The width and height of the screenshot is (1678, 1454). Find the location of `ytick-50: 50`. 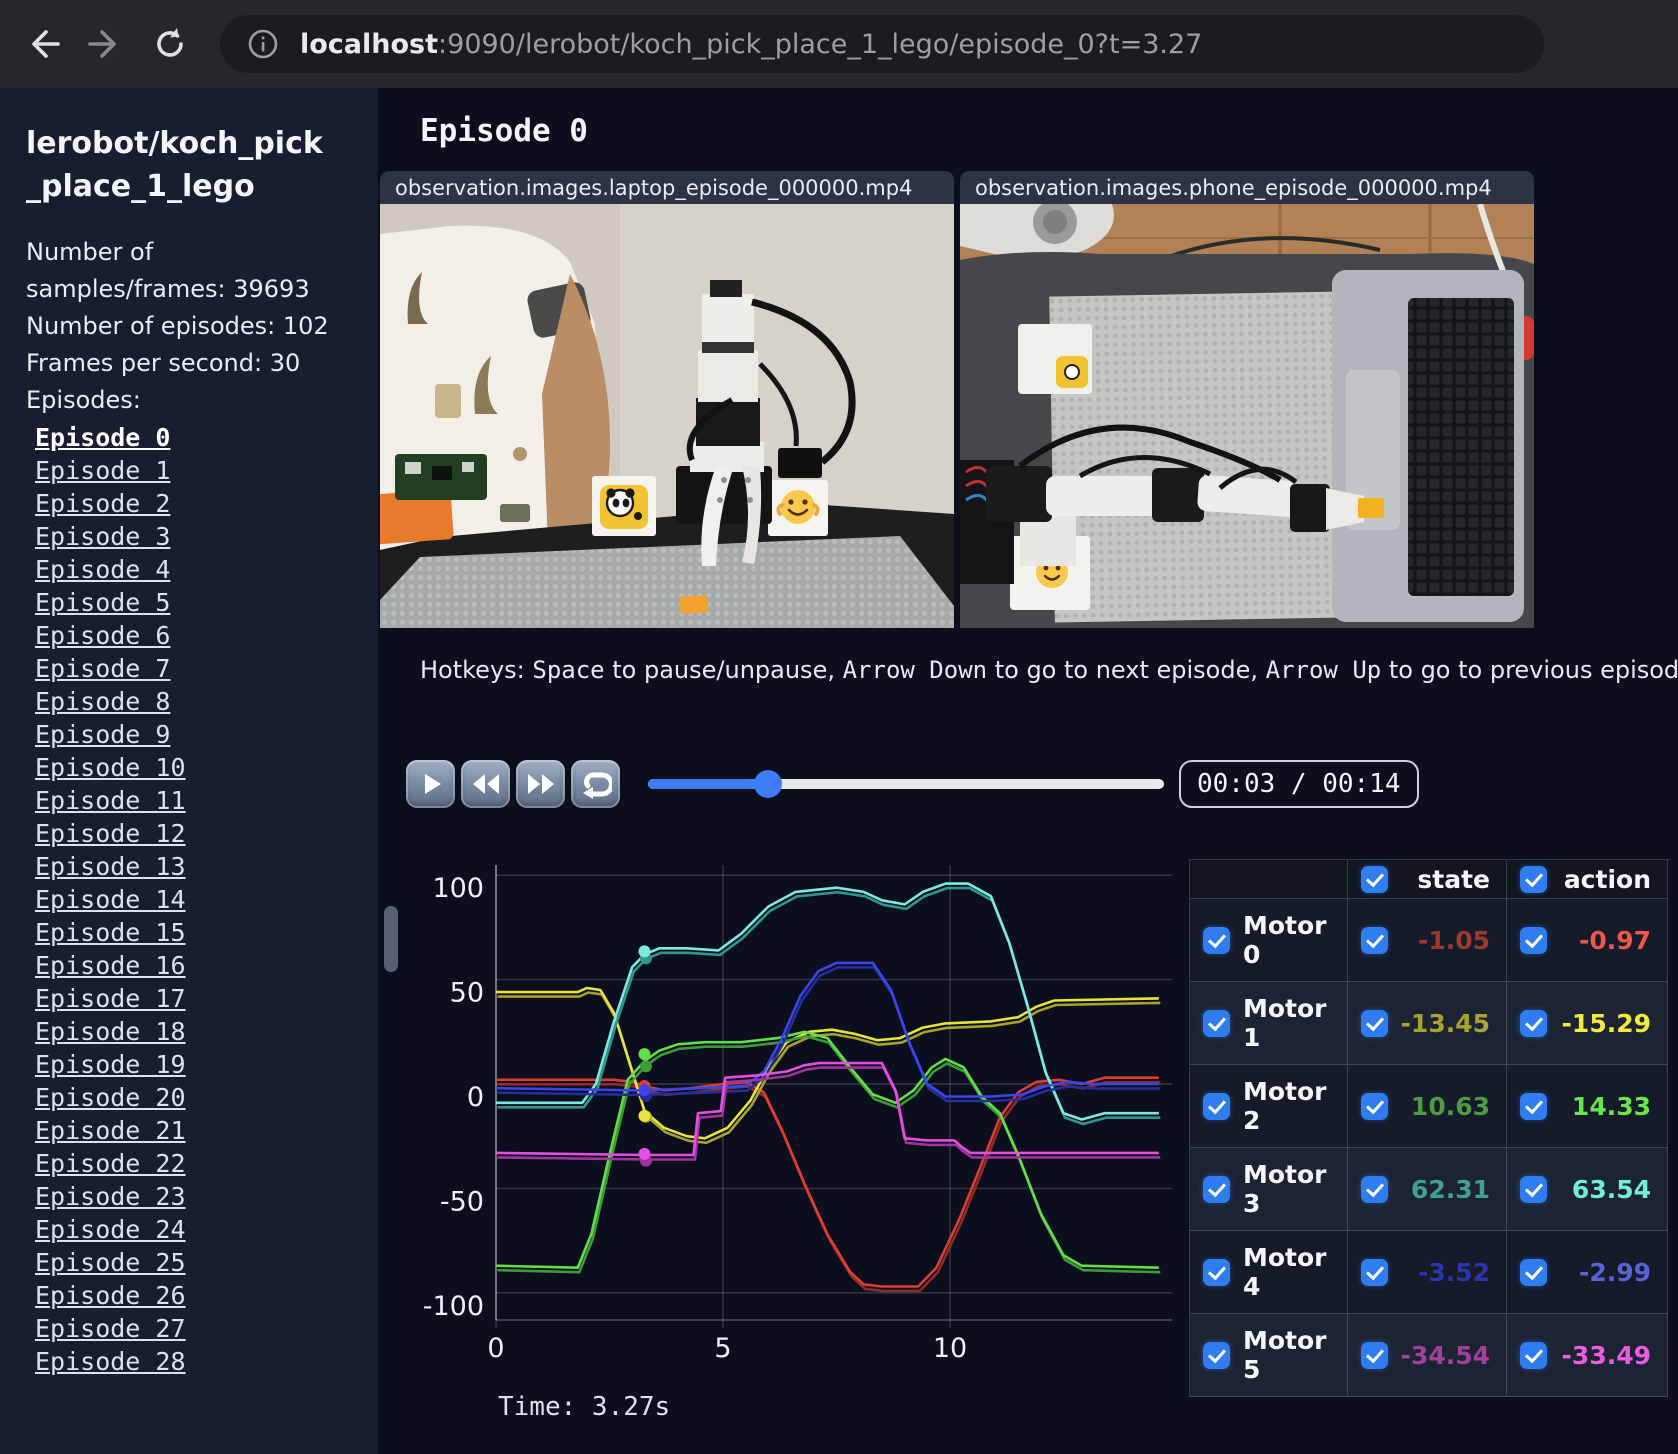

ytick-50: 50 is located at coordinates (467, 993).